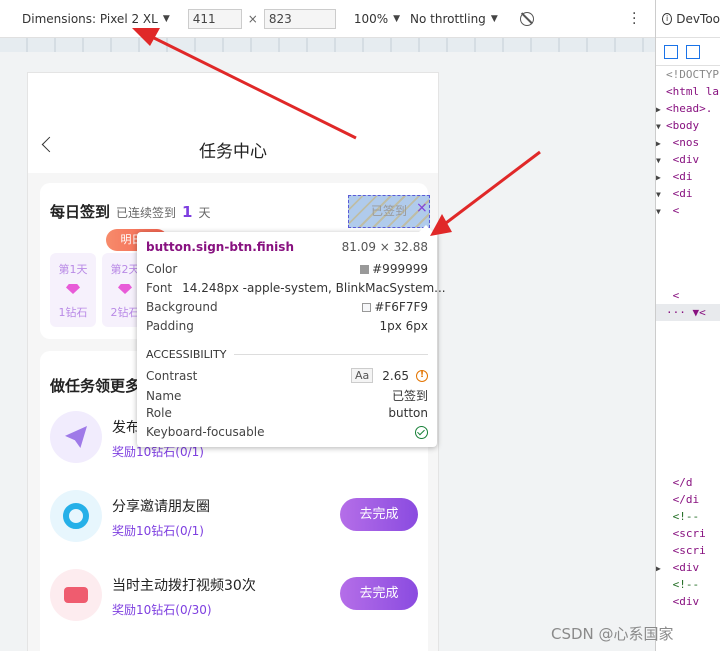 The width and height of the screenshot is (720, 651). Describe the element at coordinates (164, 395) in the screenshot. I see `name-label: Name` at that location.